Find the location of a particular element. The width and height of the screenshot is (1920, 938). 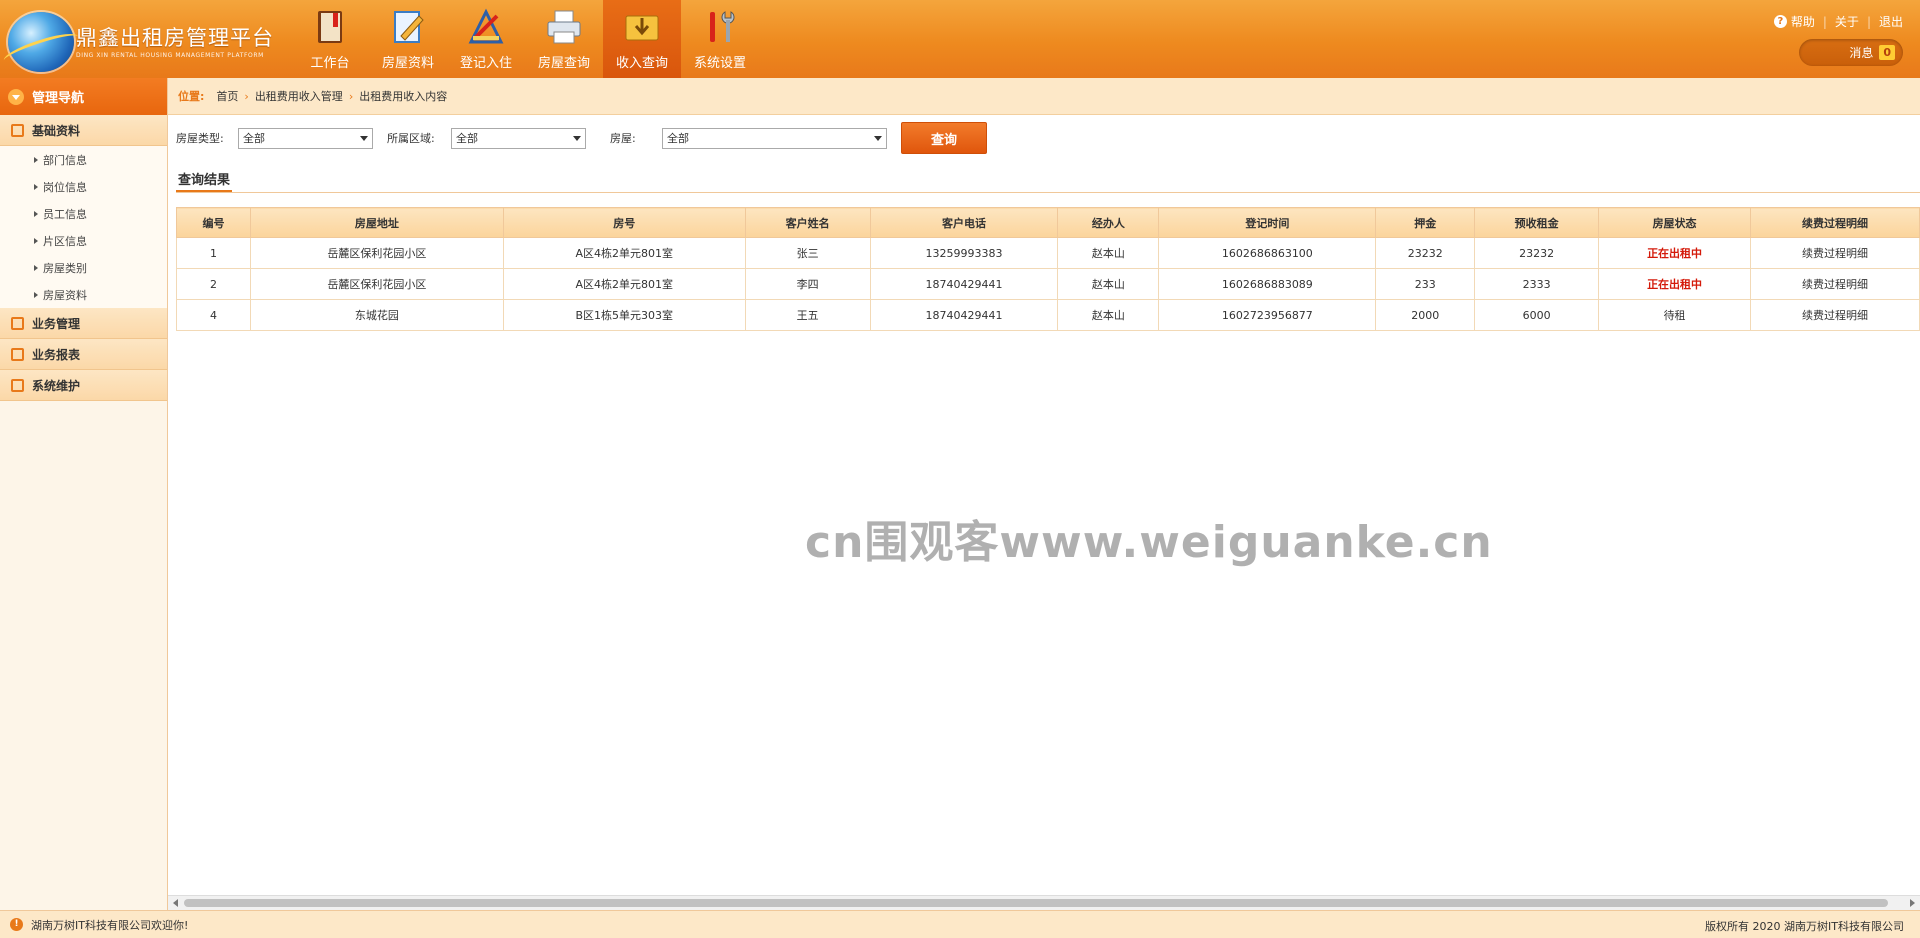

nav-income-query: 收入查询 is located at coordinates (642, 39).